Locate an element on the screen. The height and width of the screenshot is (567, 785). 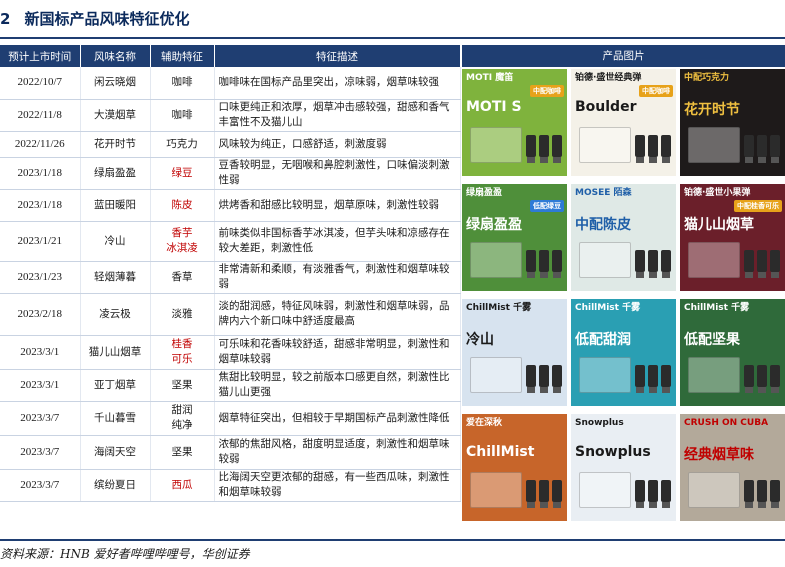
cell-description: 非常清新和柔顺，有淡雅香气，刺激性和烟草味较弱 is located at coordinates (337, 277).